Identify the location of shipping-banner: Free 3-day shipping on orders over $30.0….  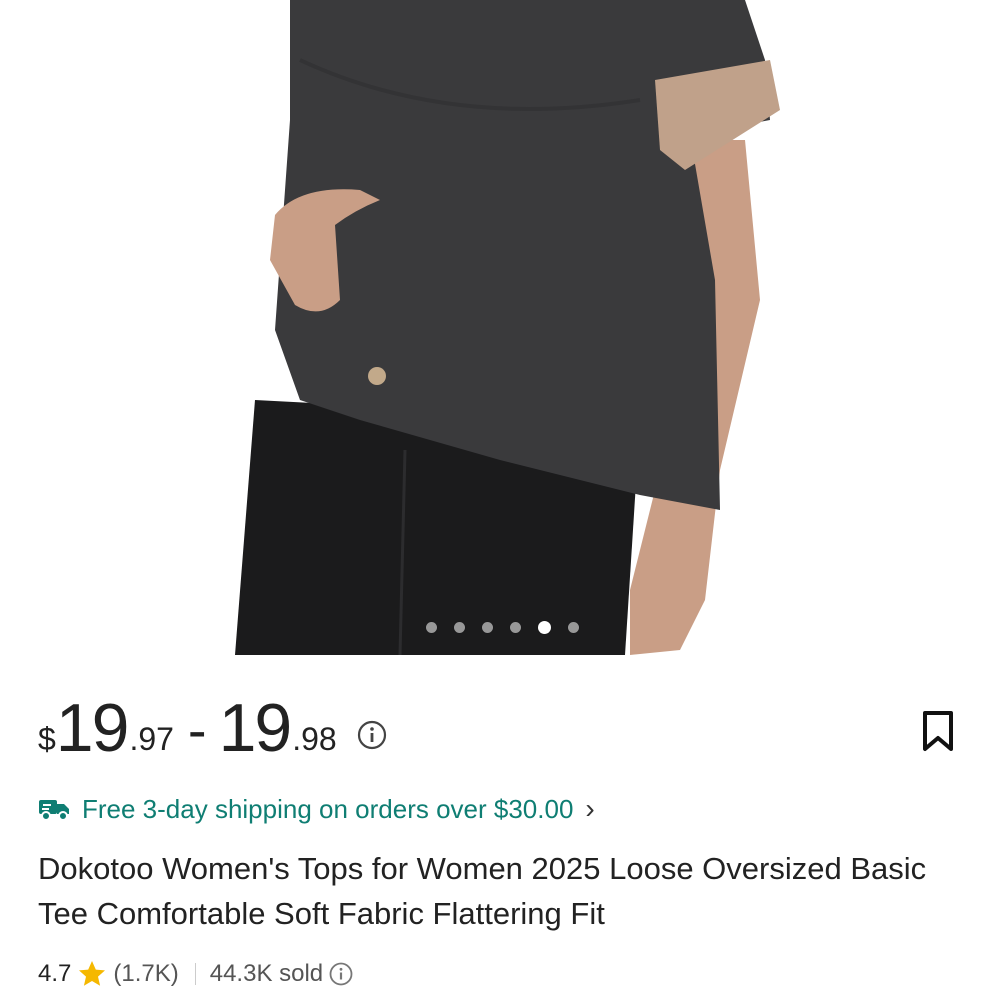
(316, 809).